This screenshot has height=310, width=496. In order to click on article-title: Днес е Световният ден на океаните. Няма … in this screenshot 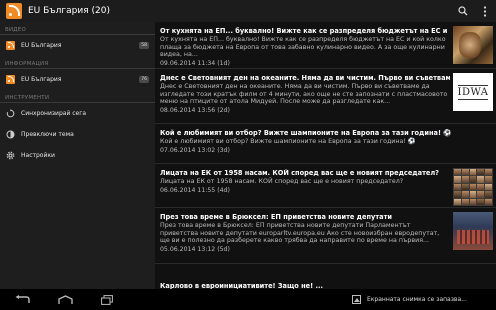, I will do `click(305, 78)`.